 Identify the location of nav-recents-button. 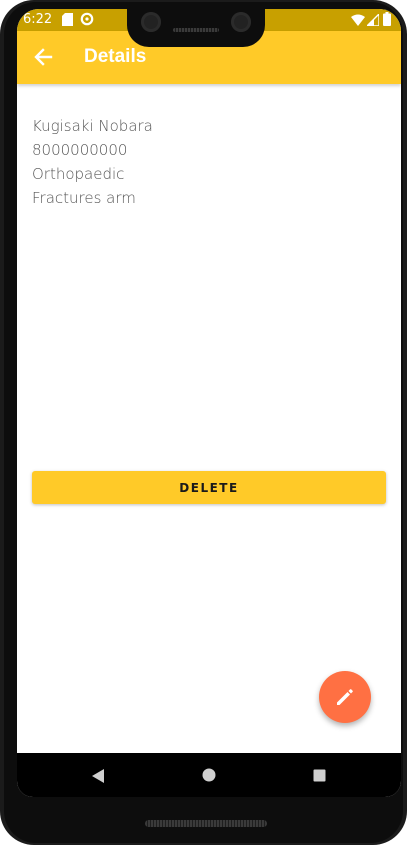
(319, 778).